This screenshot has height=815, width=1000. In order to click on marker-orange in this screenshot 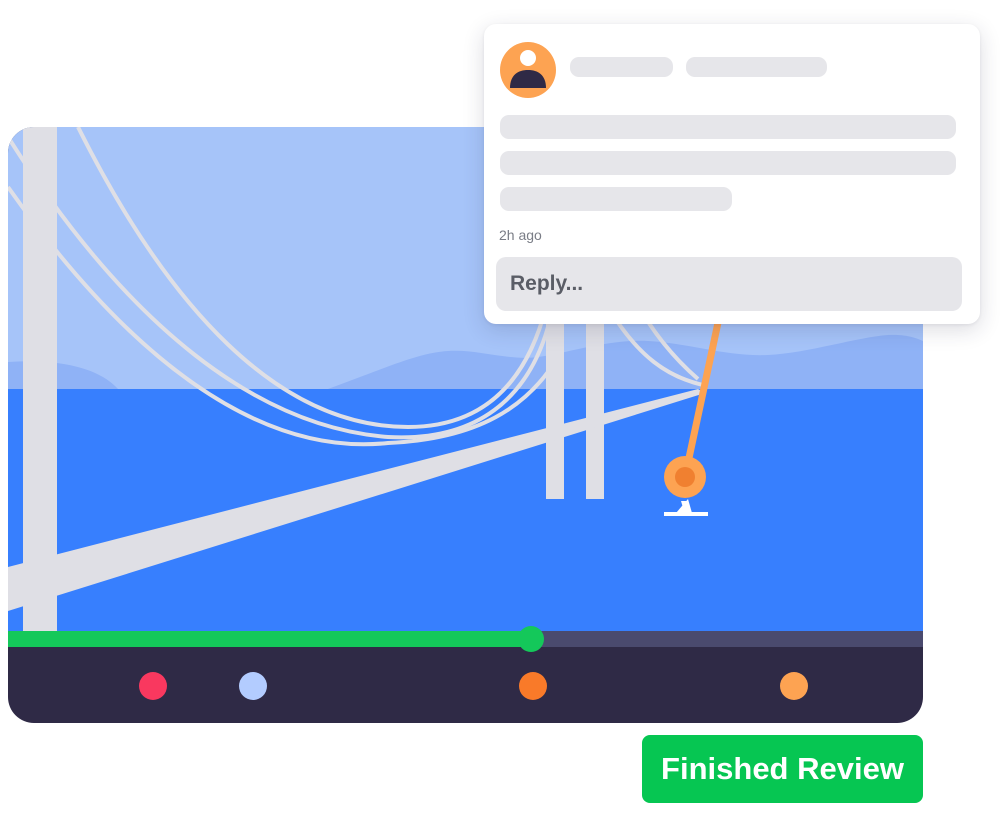, I will do `click(533, 686)`.